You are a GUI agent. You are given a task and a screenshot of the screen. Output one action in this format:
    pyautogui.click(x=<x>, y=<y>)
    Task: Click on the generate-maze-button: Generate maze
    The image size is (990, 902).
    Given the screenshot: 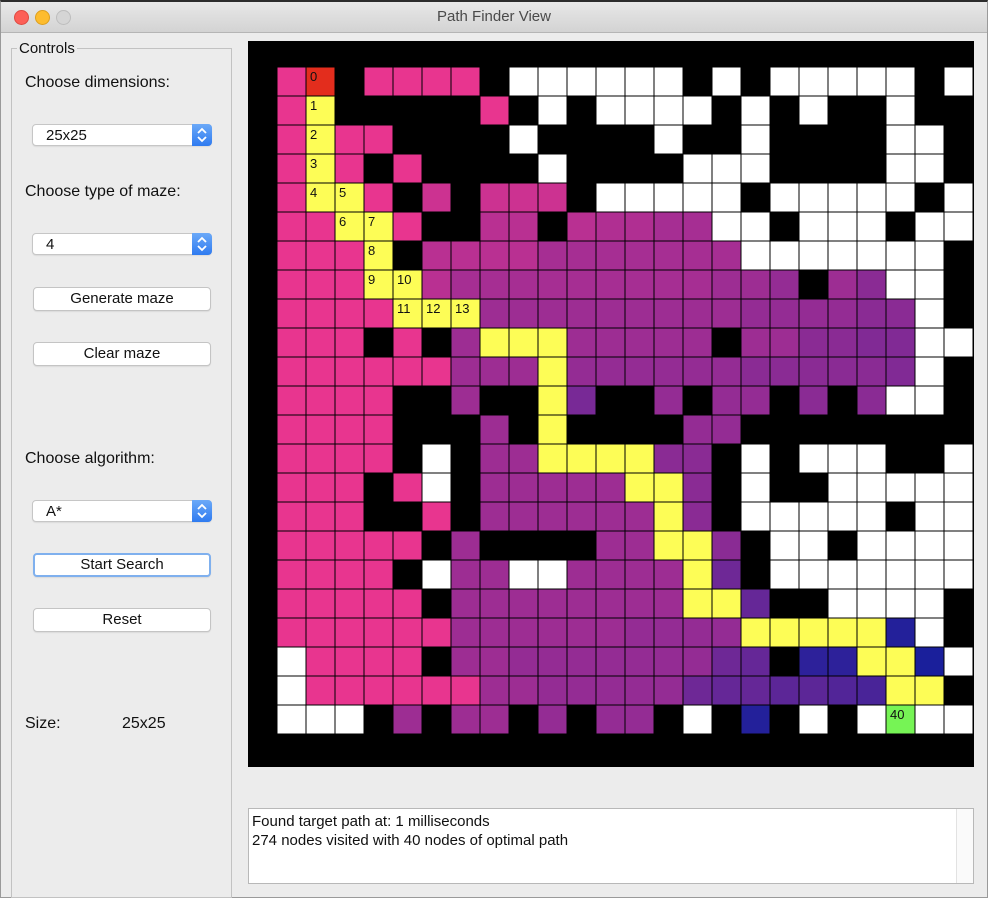 What is the action you would take?
    pyautogui.click(x=122, y=299)
    